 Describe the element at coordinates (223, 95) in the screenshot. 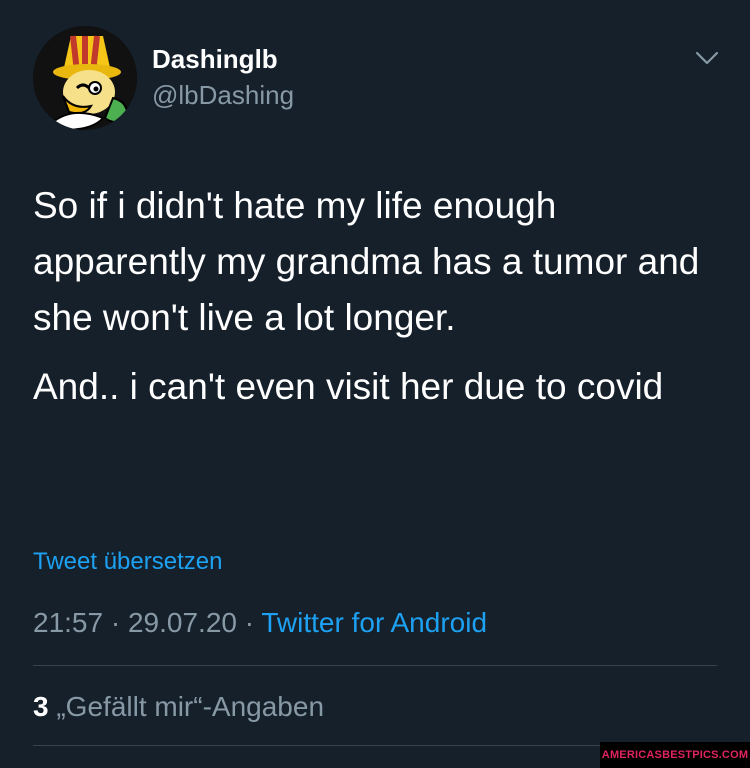

I see `user-handle: @lbDashing` at that location.